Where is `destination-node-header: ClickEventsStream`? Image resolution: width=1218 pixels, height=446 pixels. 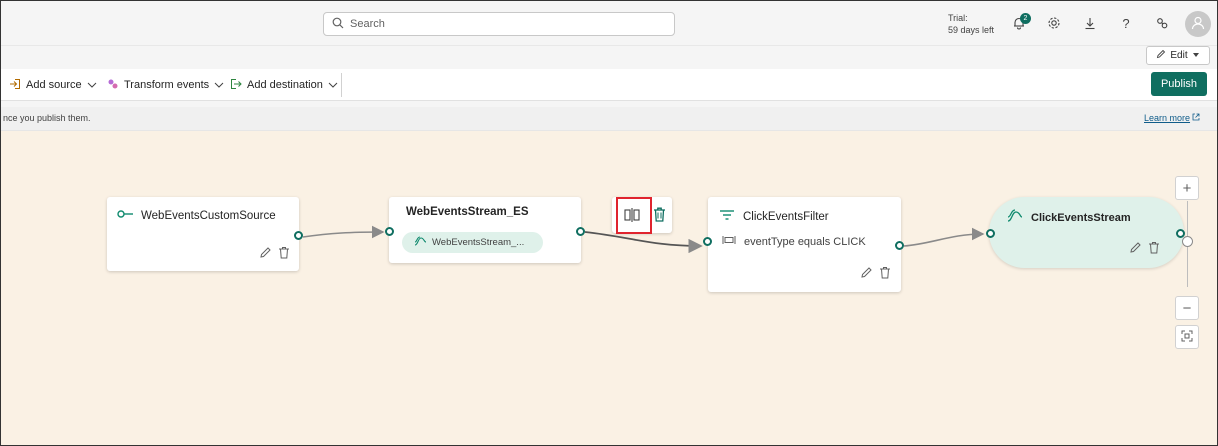 destination-node-header: ClickEventsStream is located at coordinates (1069, 217).